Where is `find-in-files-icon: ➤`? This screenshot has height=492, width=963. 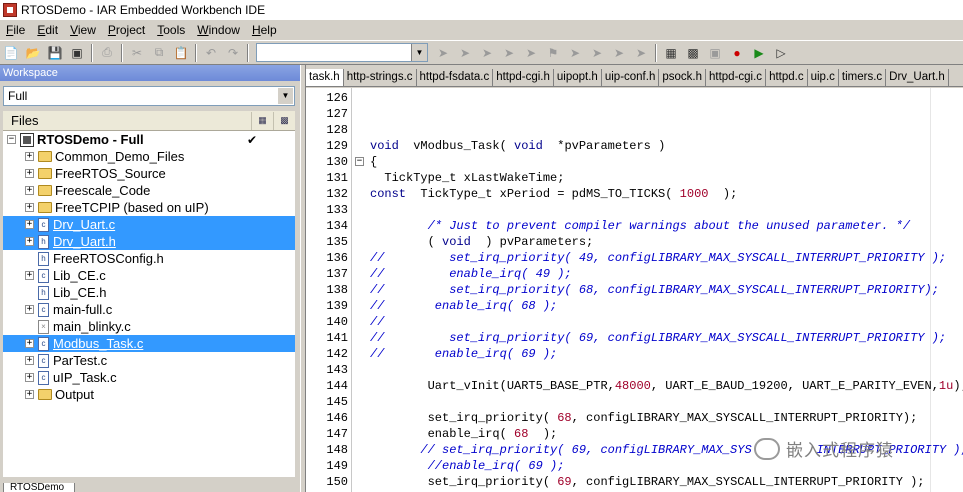 find-in-files-icon: ➤ is located at coordinates (487, 53).